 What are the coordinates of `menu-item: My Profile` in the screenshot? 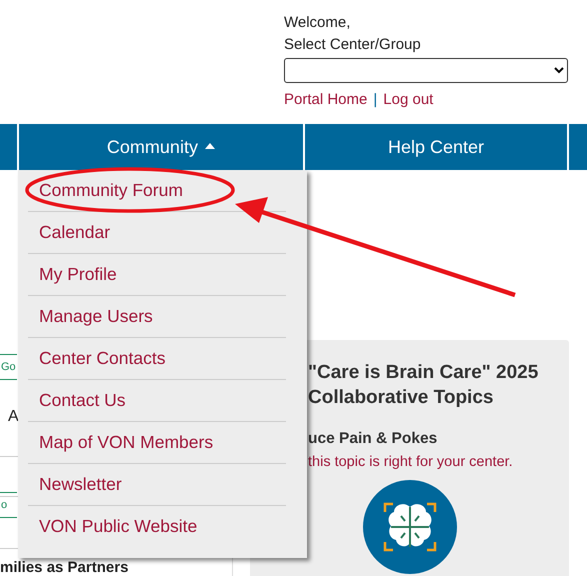 It's located at (157, 275).